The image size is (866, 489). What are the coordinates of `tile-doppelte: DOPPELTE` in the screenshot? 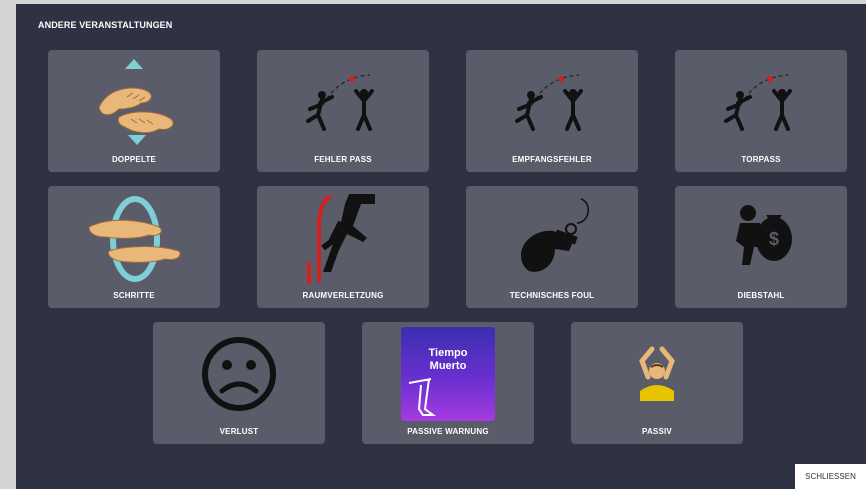 It's located at (134, 111).